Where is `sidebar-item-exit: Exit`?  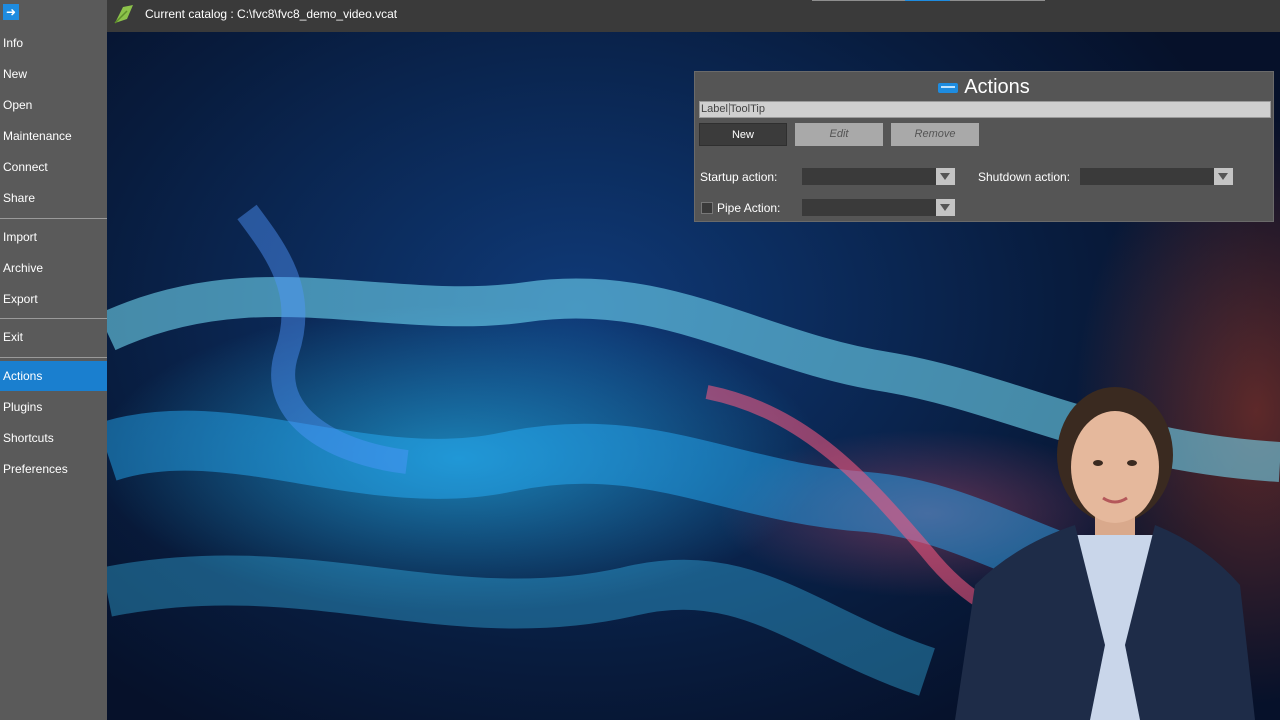 sidebar-item-exit: Exit is located at coordinates (53, 337).